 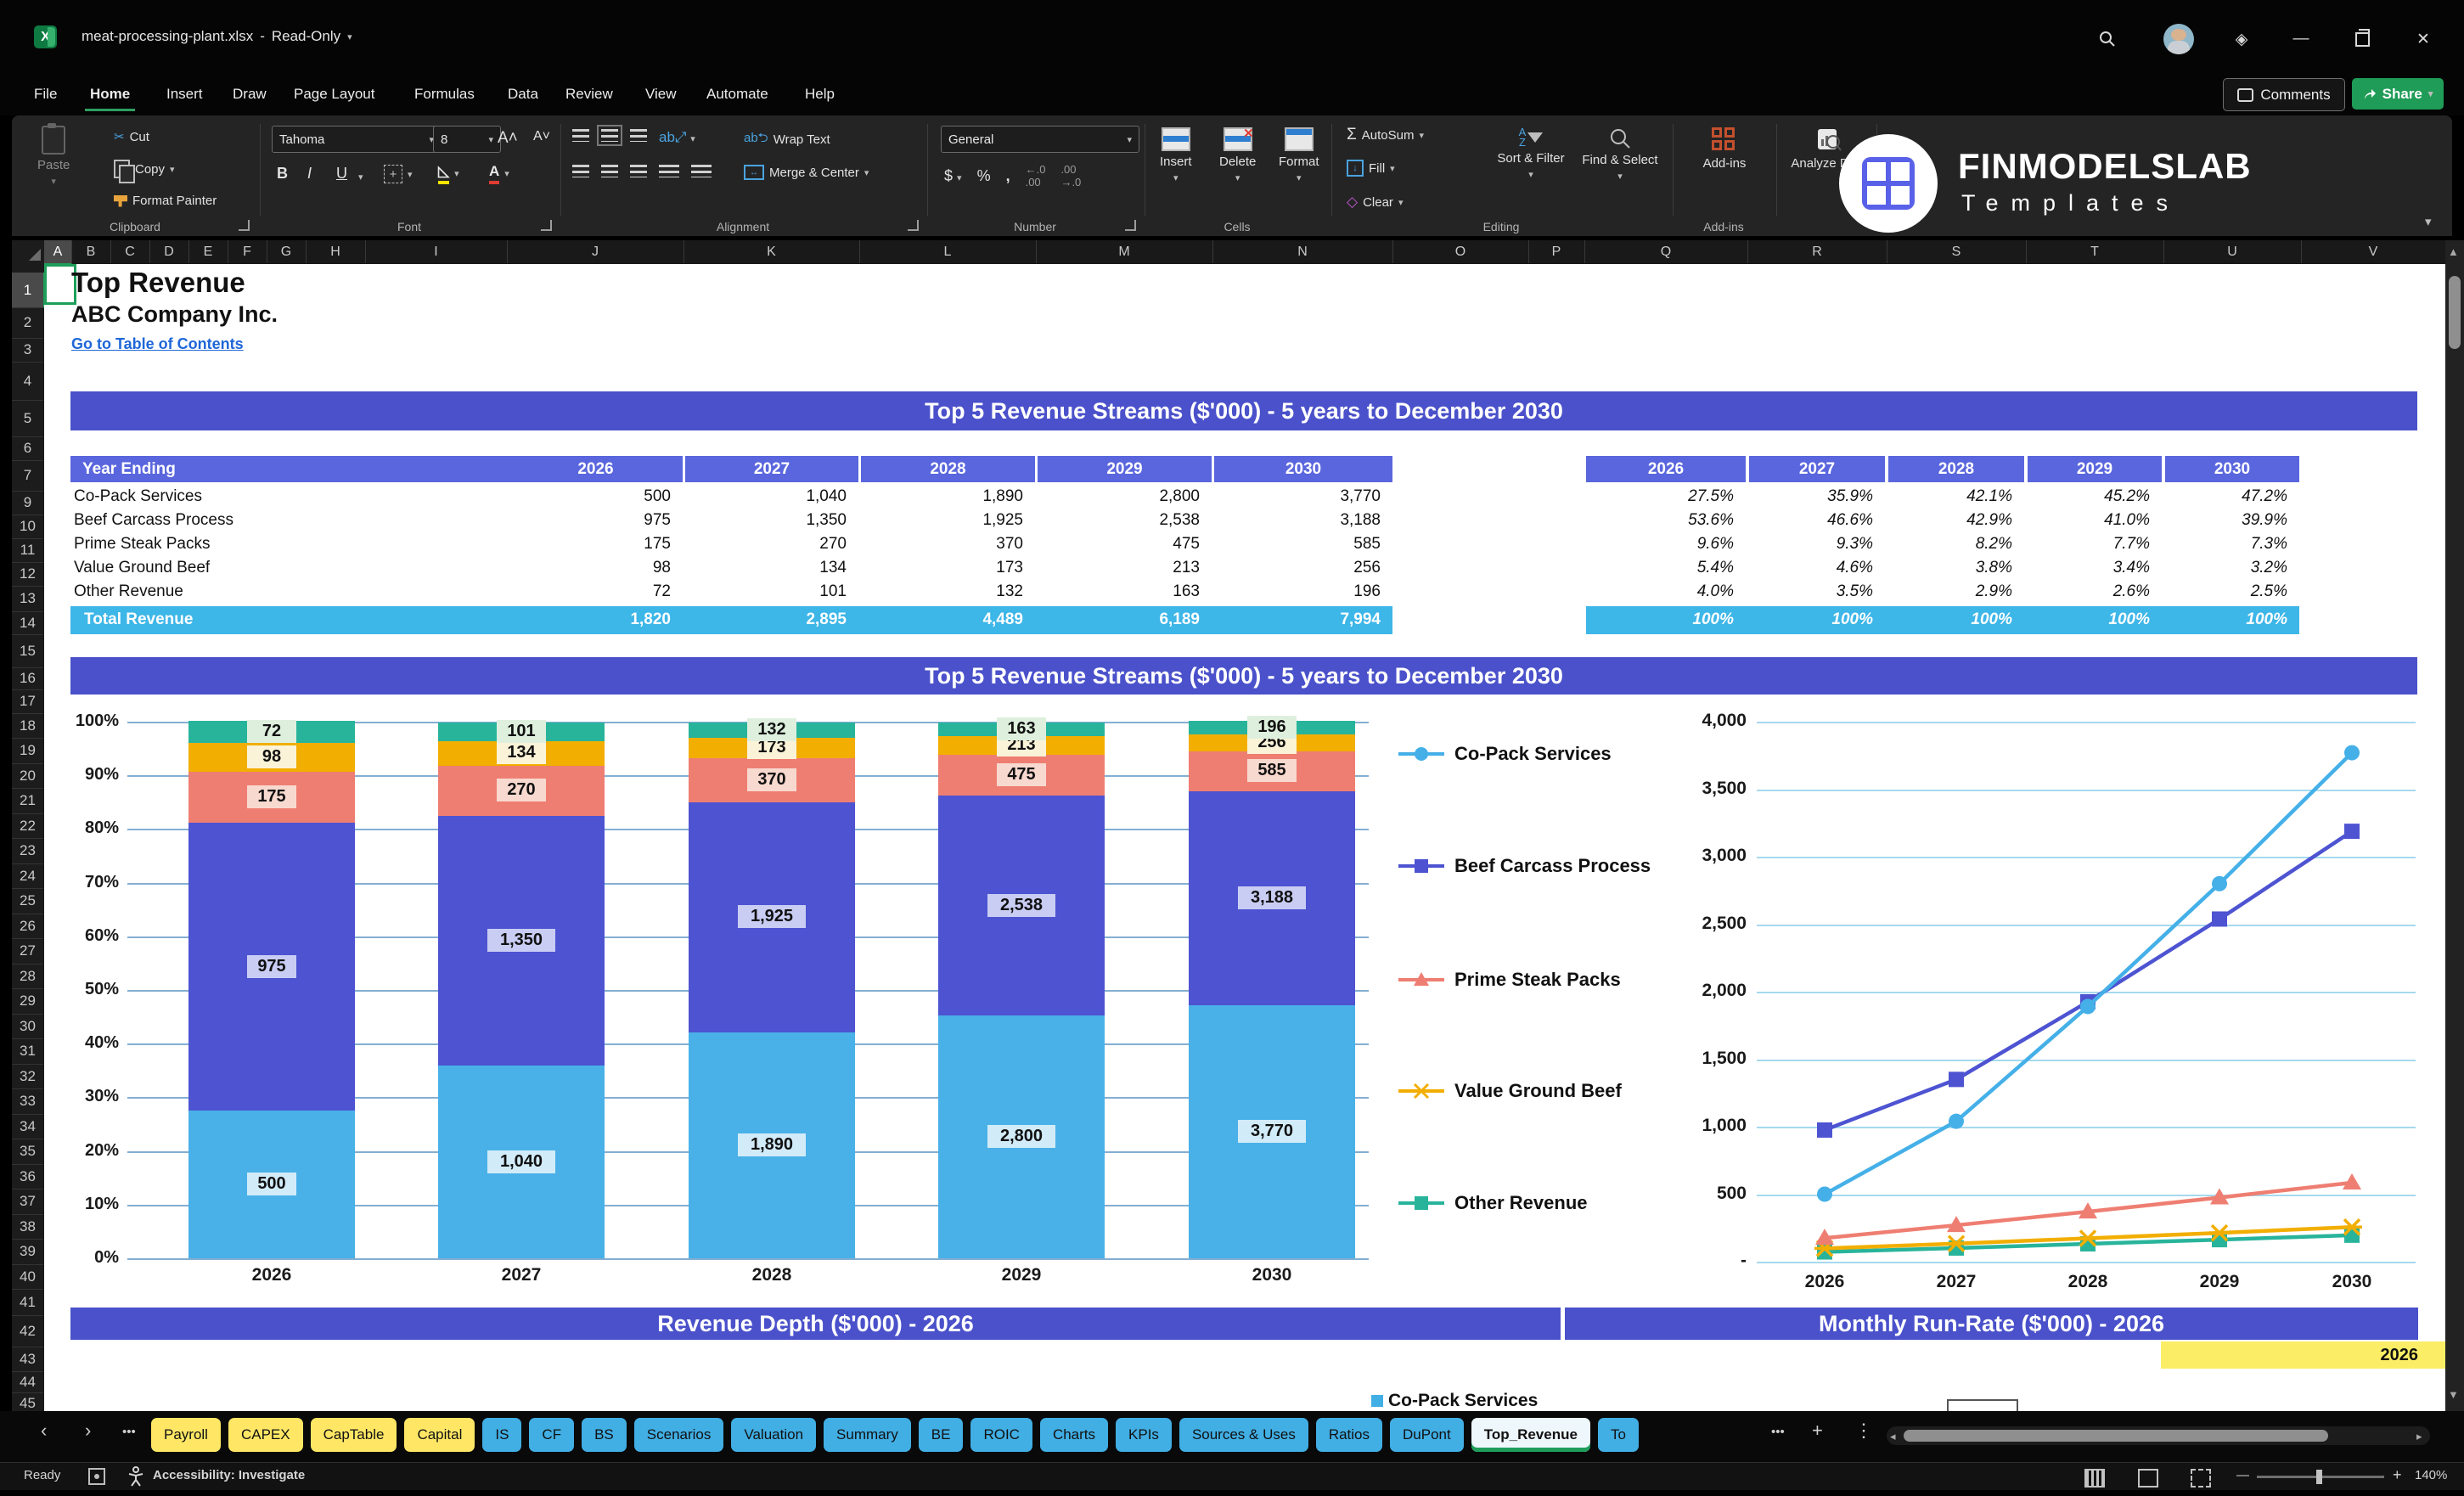 I want to click on table-cell: 132, so click(x=942, y=591).